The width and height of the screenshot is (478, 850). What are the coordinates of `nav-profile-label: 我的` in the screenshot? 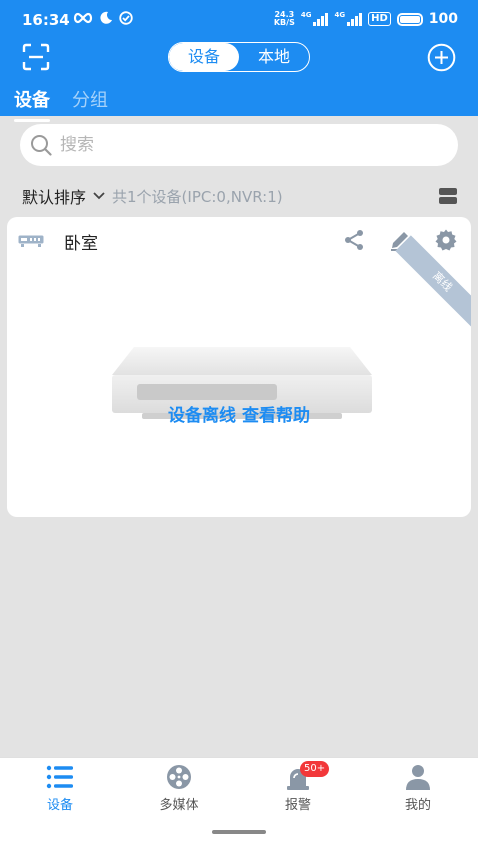 It's located at (417, 805).